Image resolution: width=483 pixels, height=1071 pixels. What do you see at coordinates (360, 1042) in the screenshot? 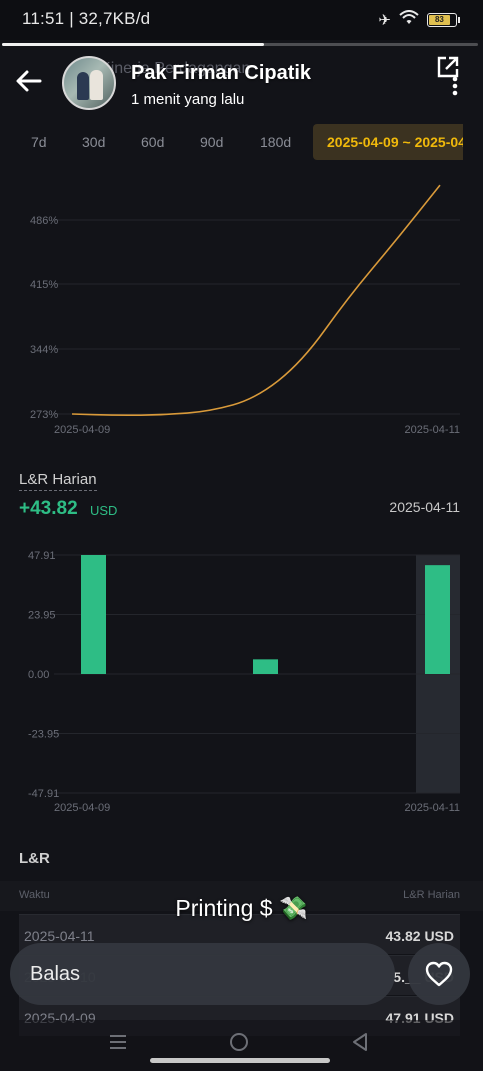
I see `nav-back-icon` at bounding box center [360, 1042].